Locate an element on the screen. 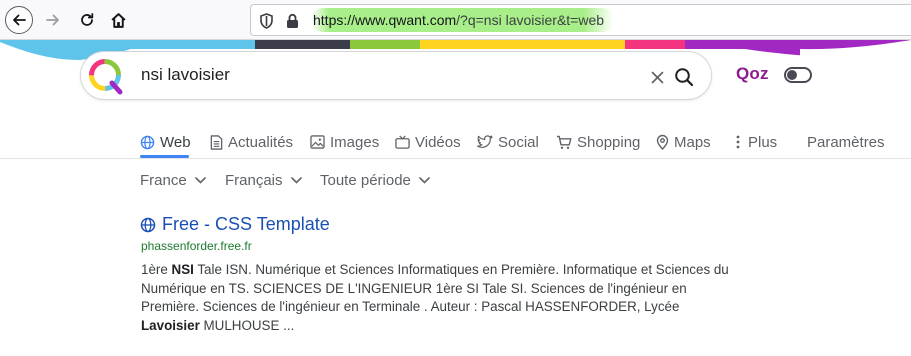 Image resolution: width=911 pixels, height=356 pixels. tab-web: Web is located at coordinates (165, 142).